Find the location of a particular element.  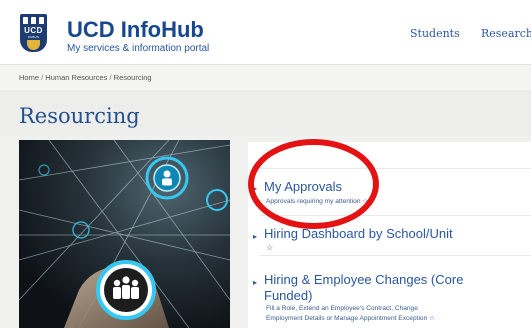

crest-shield-icon is located at coordinates (33, 45).